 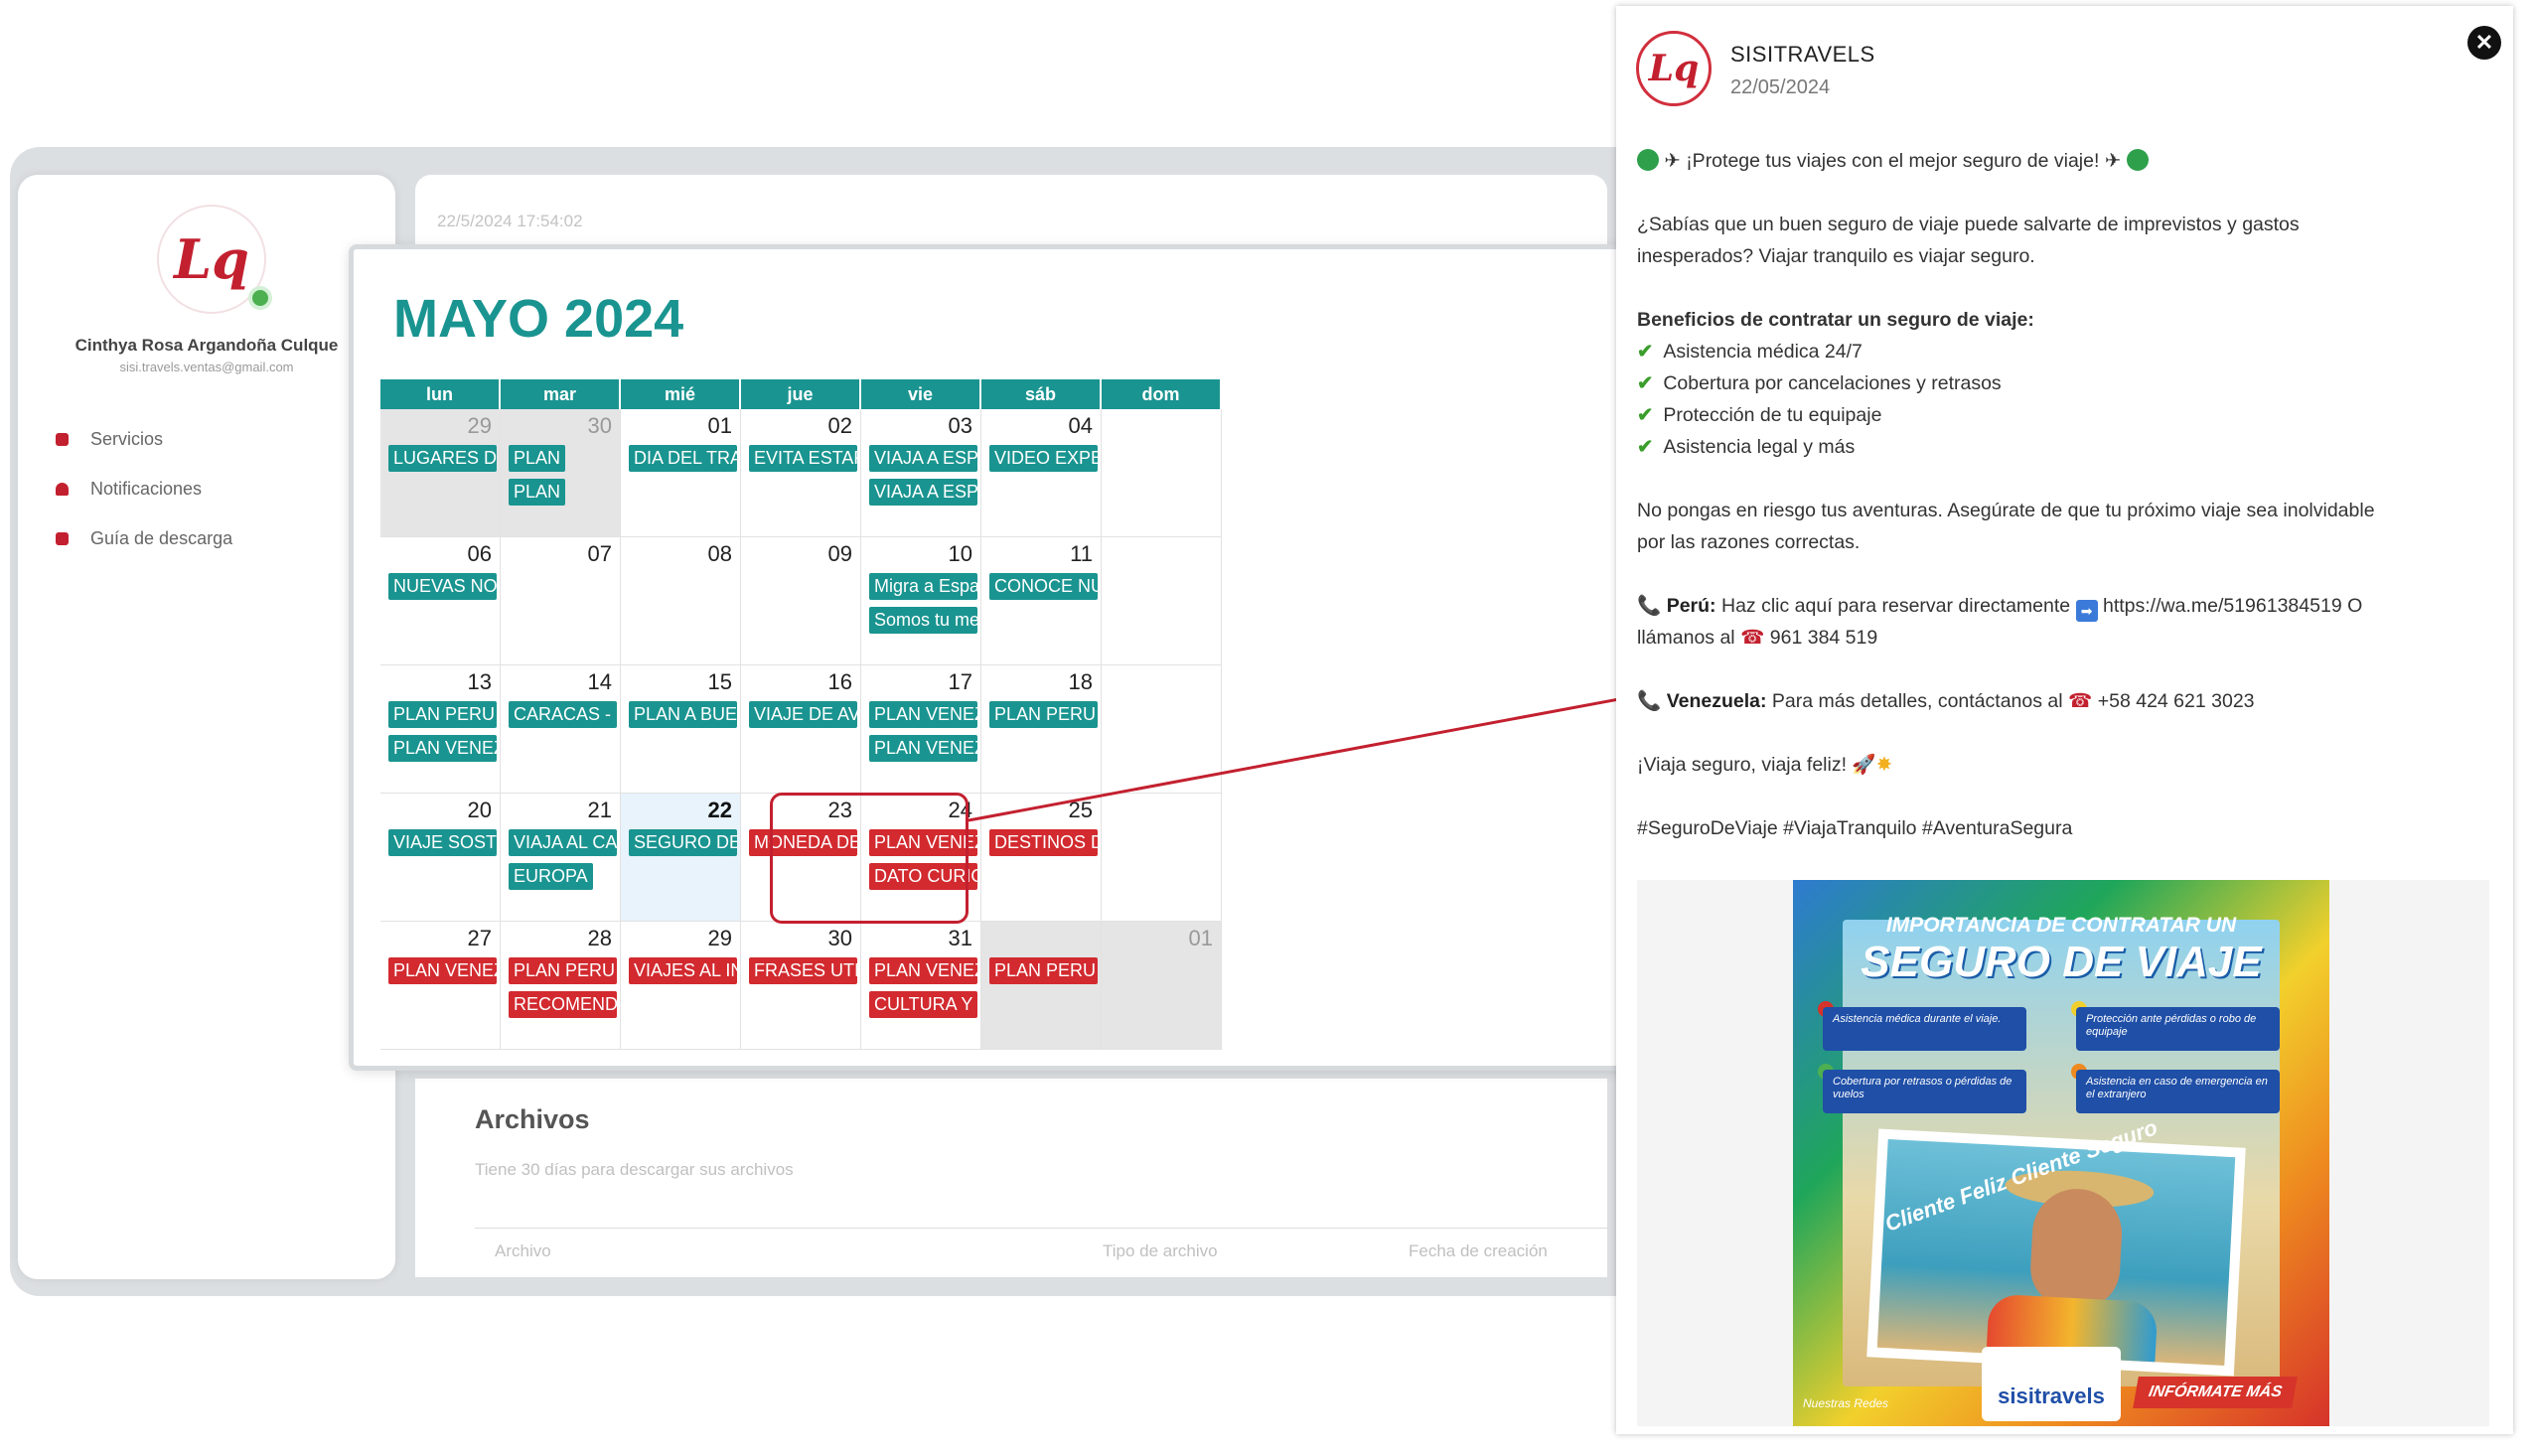 I want to click on calendar-day-cell: 29 LUGARES DESCONOCIDOS, so click(x=440, y=473).